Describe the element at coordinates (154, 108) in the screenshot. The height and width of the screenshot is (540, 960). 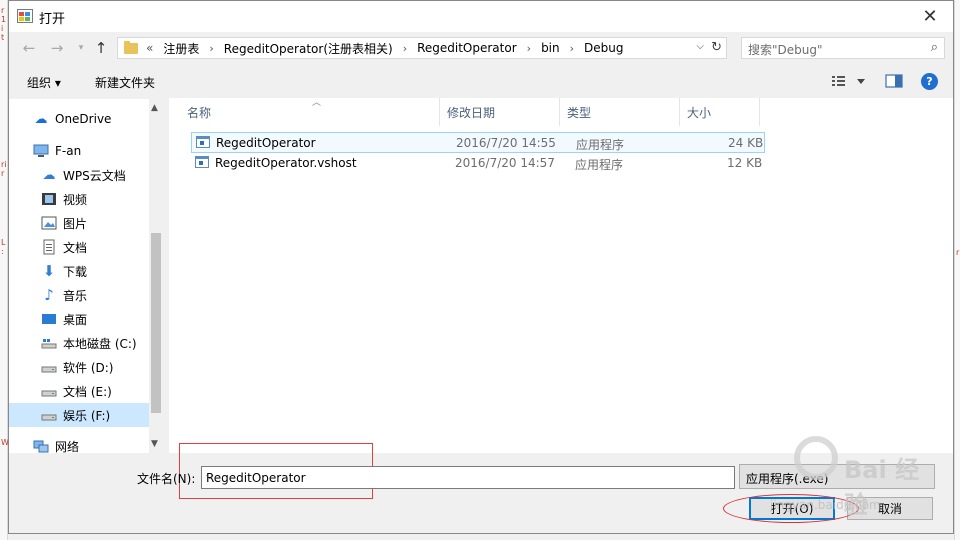
I see `scroll-up-icon: ▲` at that location.